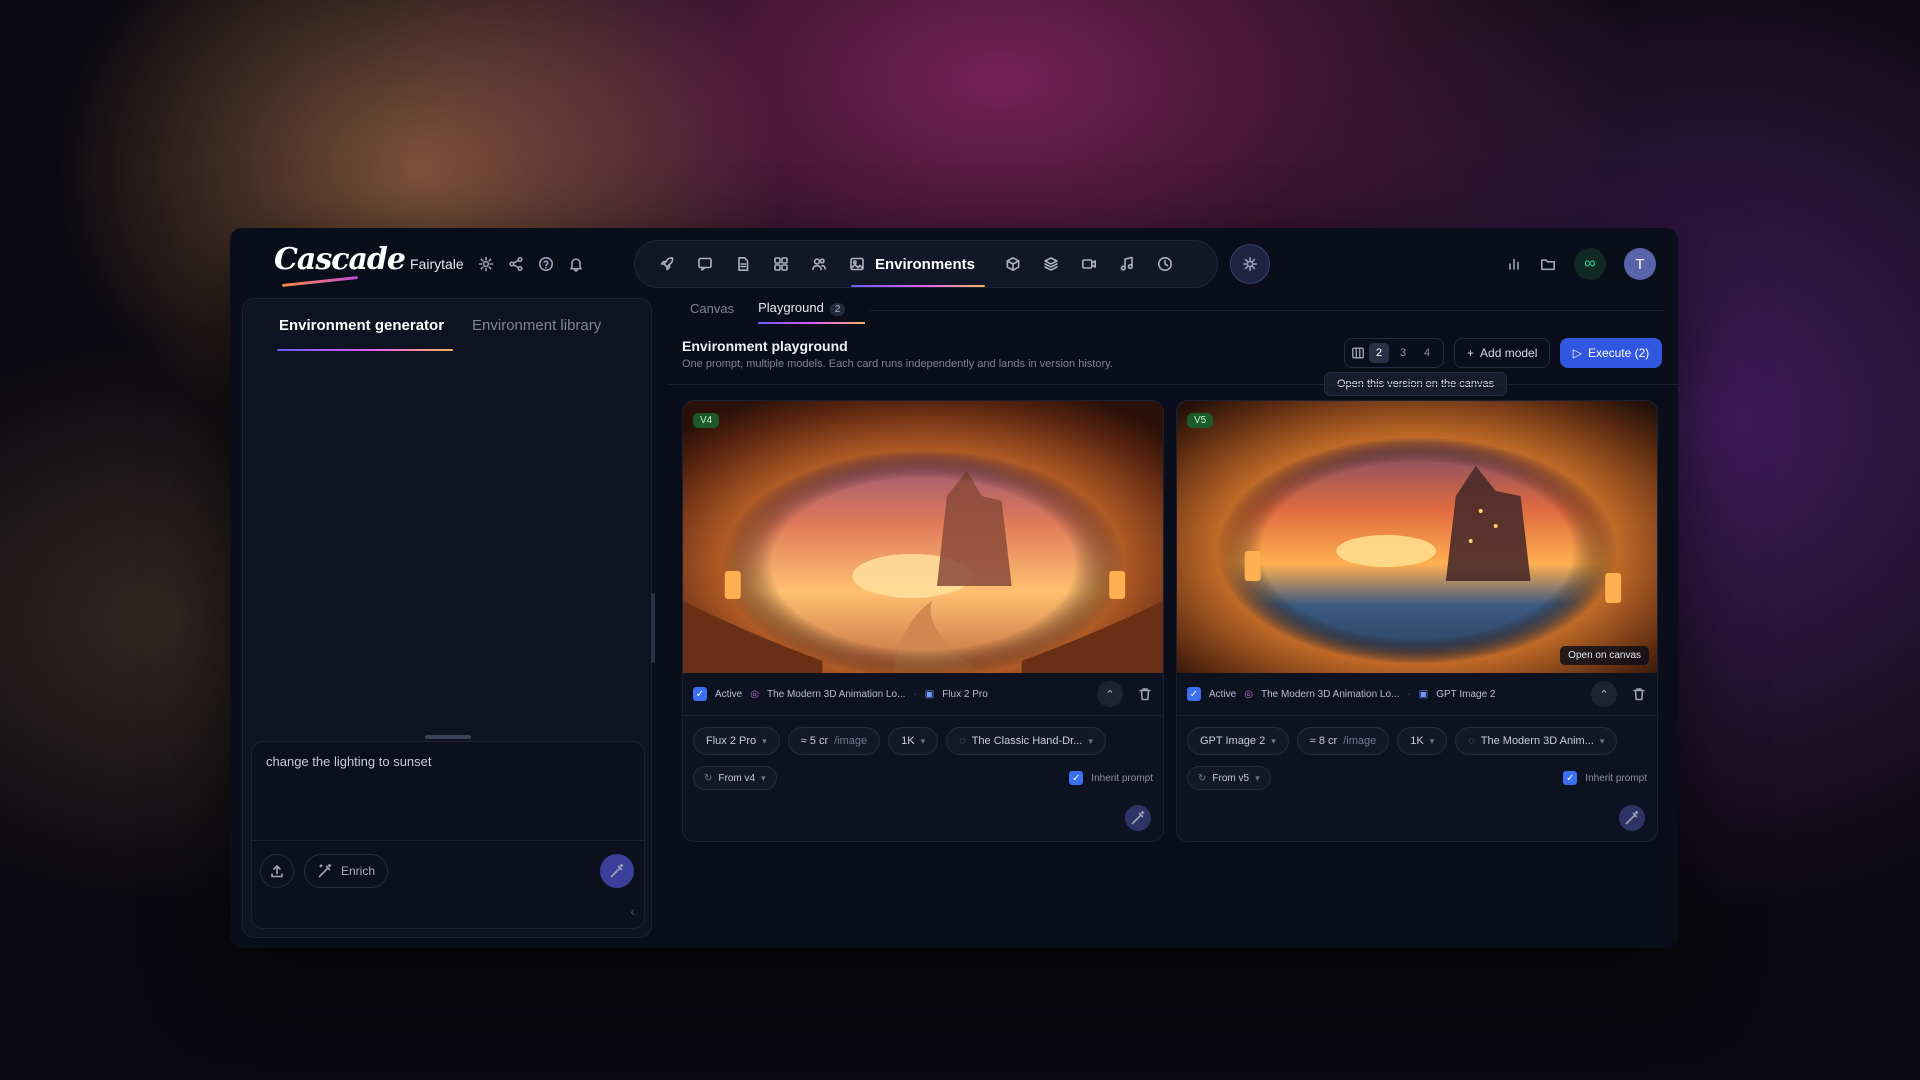  Describe the element at coordinates (632, 911) in the screenshot. I see `collapse-panel-icon: ‹` at that location.